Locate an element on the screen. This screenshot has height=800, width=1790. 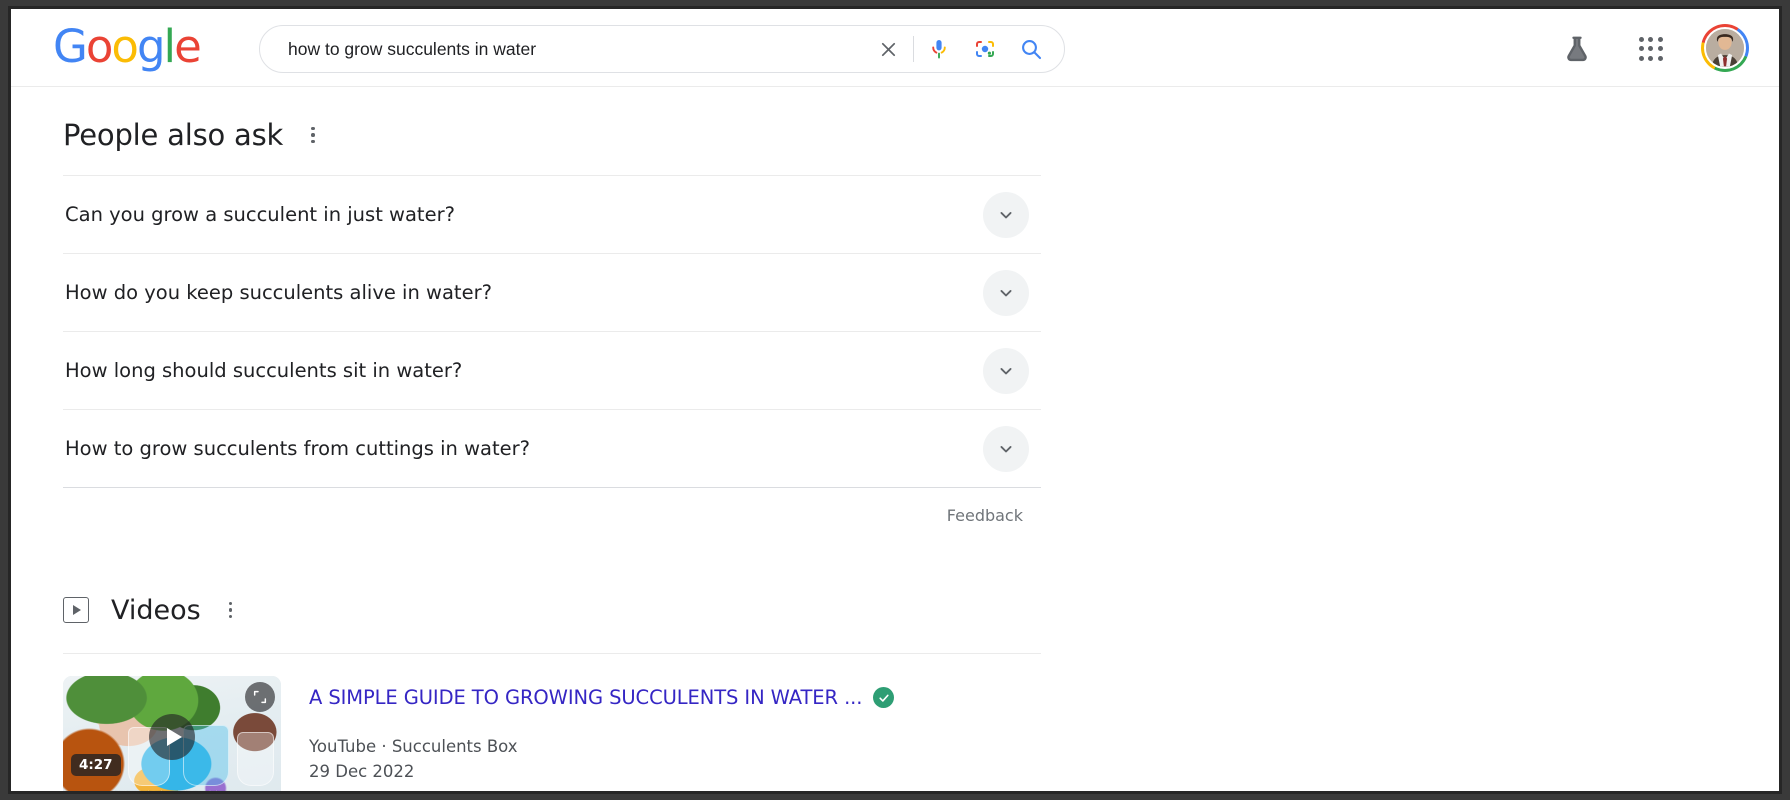
feedback-link: Feedback is located at coordinates (985, 515).